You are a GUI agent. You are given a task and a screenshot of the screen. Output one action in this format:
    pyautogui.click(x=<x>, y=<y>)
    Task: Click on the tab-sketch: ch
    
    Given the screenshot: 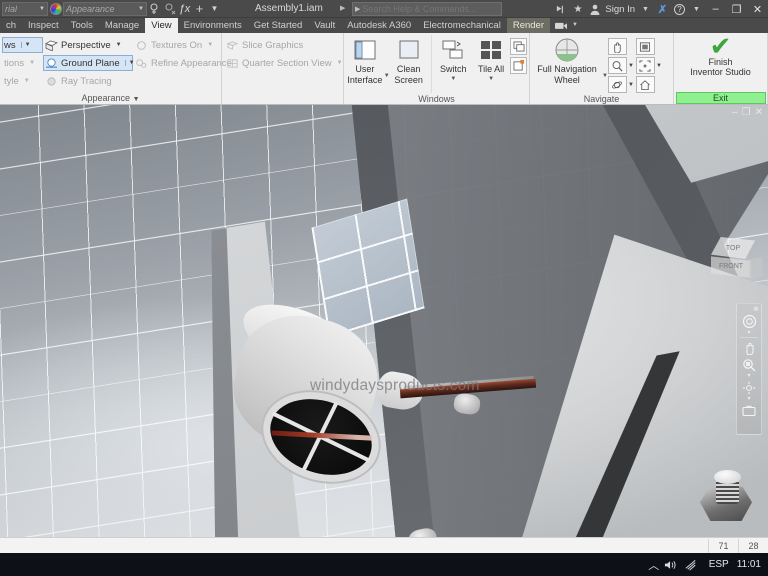 What is the action you would take?
    pyautogui.click(x=11, y=25)
    